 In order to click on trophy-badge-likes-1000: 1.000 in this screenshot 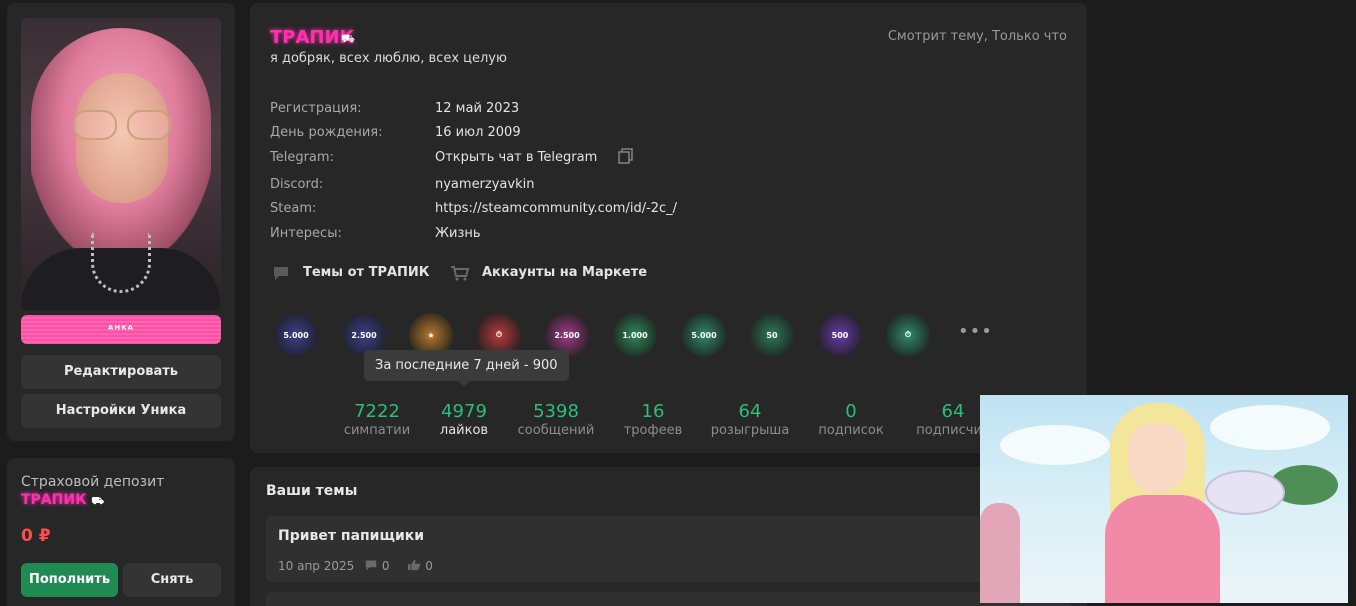, I will do `click(635, 335)`.